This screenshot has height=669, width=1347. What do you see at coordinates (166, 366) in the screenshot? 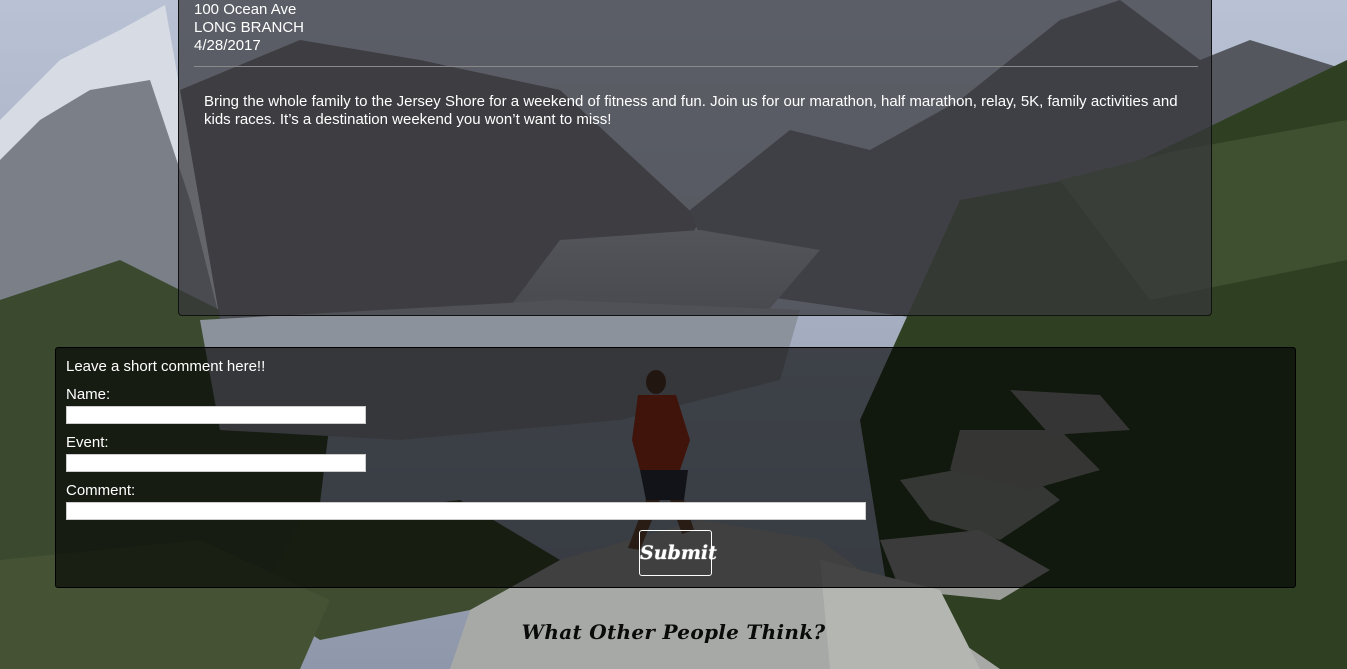
I see `comment-form-heading: Leave a short comment here!!` at bounding box center [166, 366].